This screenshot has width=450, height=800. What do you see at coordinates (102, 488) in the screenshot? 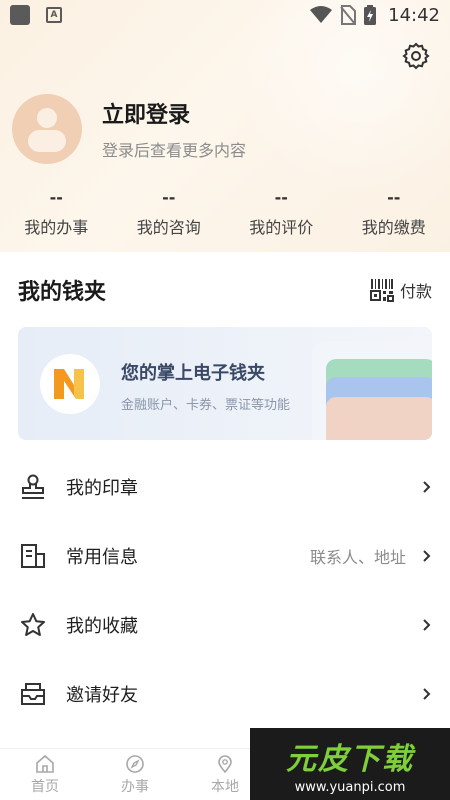
I see `menu-label: 我的印章` at bounding box center [102, 488].